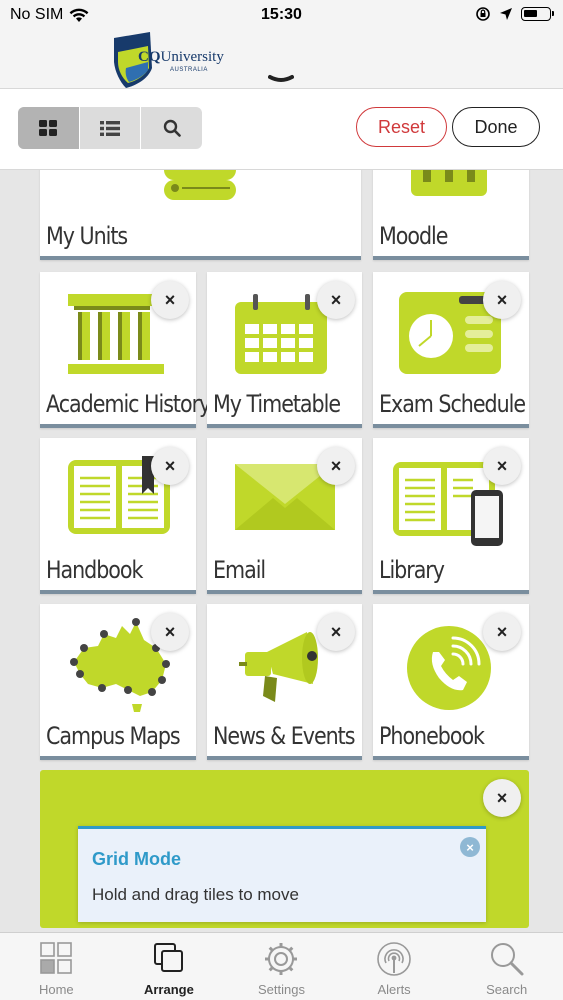 The height and width of the screenshot is (1000, 563). Describe the element at coordinates (113, 736) in the screenshot. I see `tile-label: Campus Maps` at that location.